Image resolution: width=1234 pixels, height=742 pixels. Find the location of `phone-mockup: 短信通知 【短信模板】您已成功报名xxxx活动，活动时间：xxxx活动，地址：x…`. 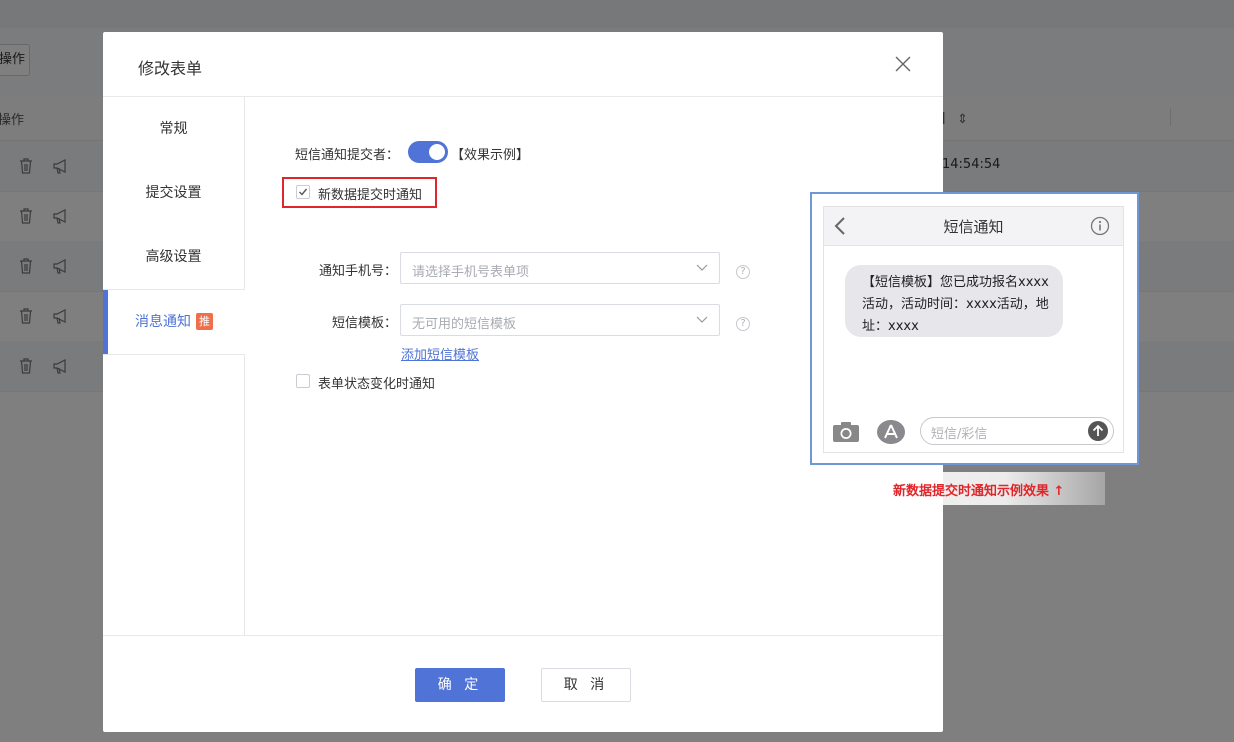

phone-mockup: 短信通知 【短信模板】您已成功报名xxxx活动，活动时间：xxxx活动，地址：x… is located at coordinates (973, 329).